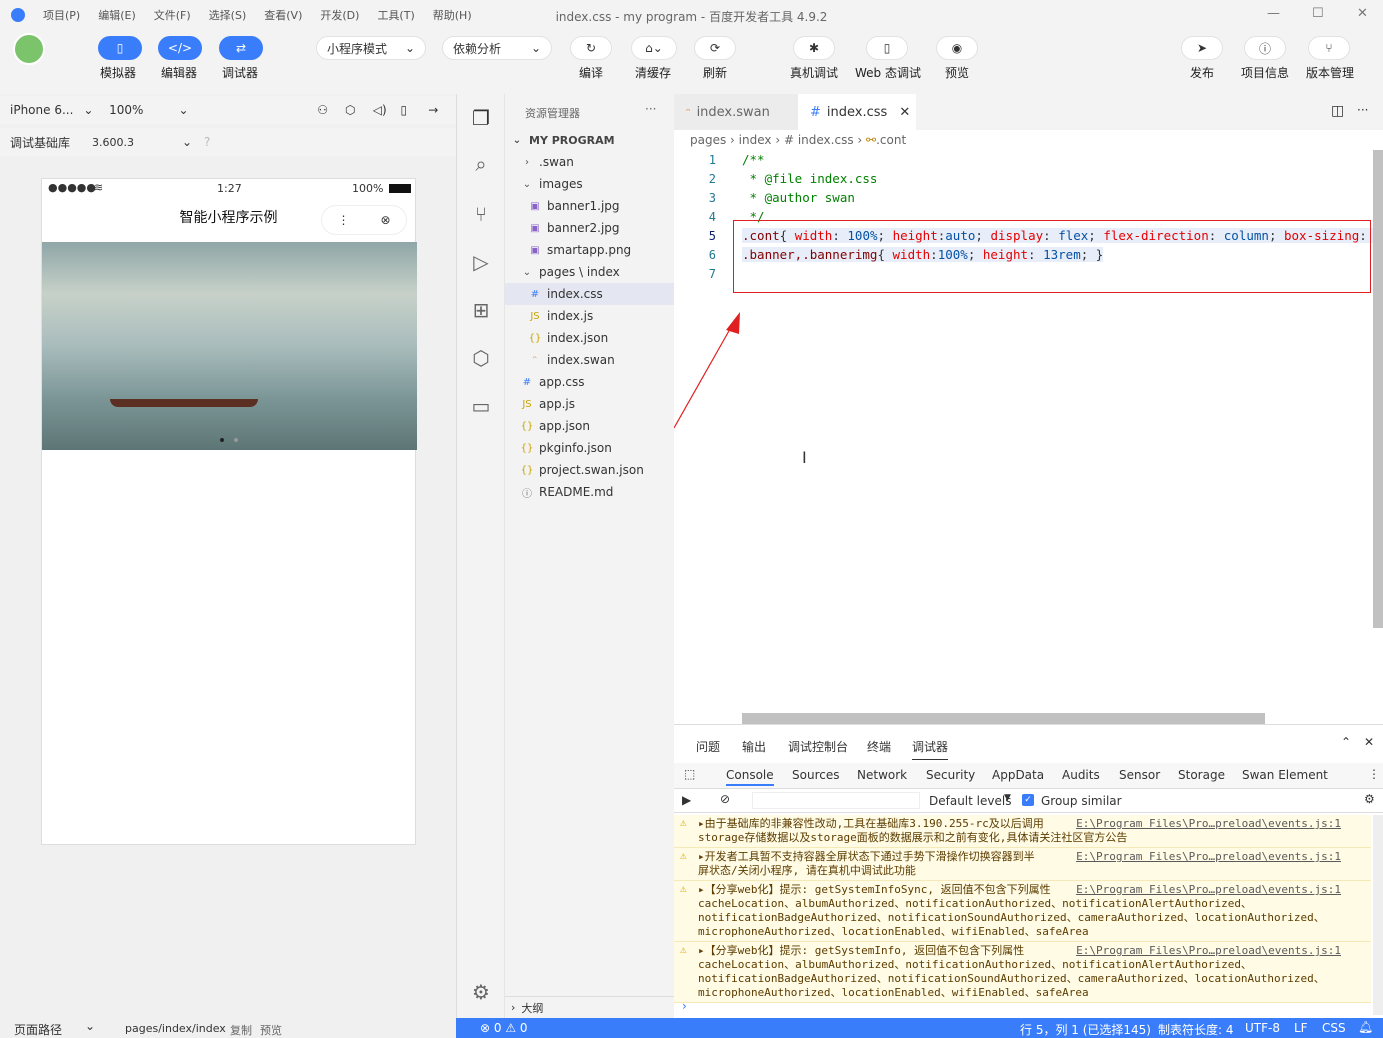 The height and width of the screenshot is (1038, 1383). I want to click on tree-item: JS app.js, so click(590, 404).